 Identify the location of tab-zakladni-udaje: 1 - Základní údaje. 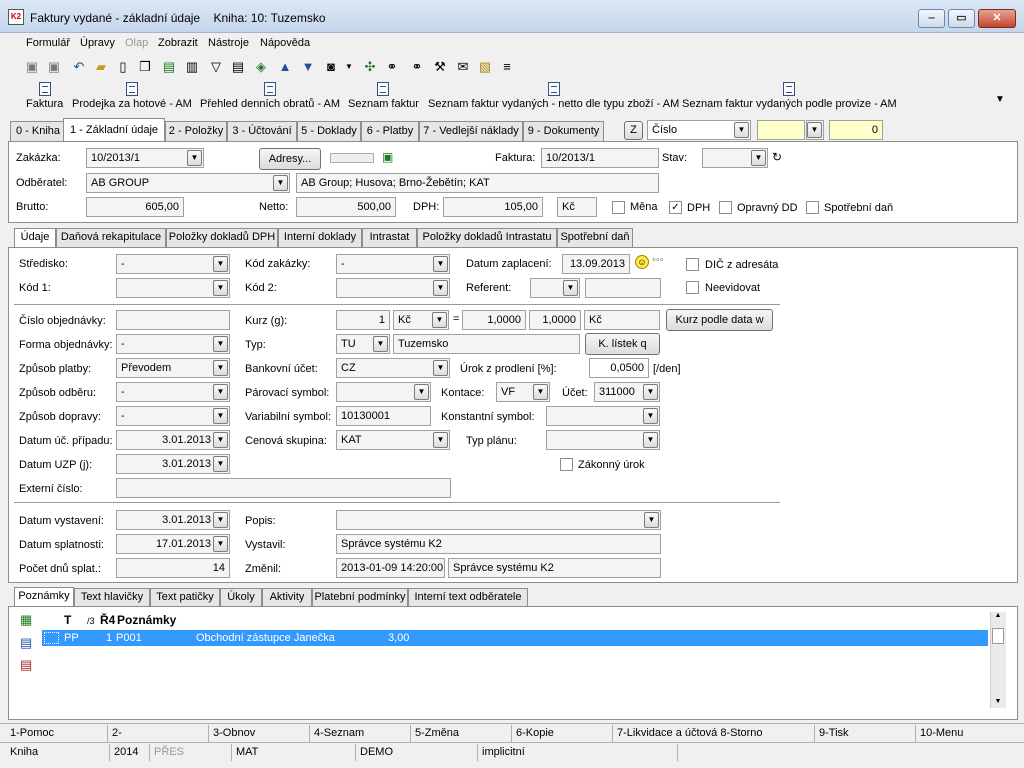
(114, 129).